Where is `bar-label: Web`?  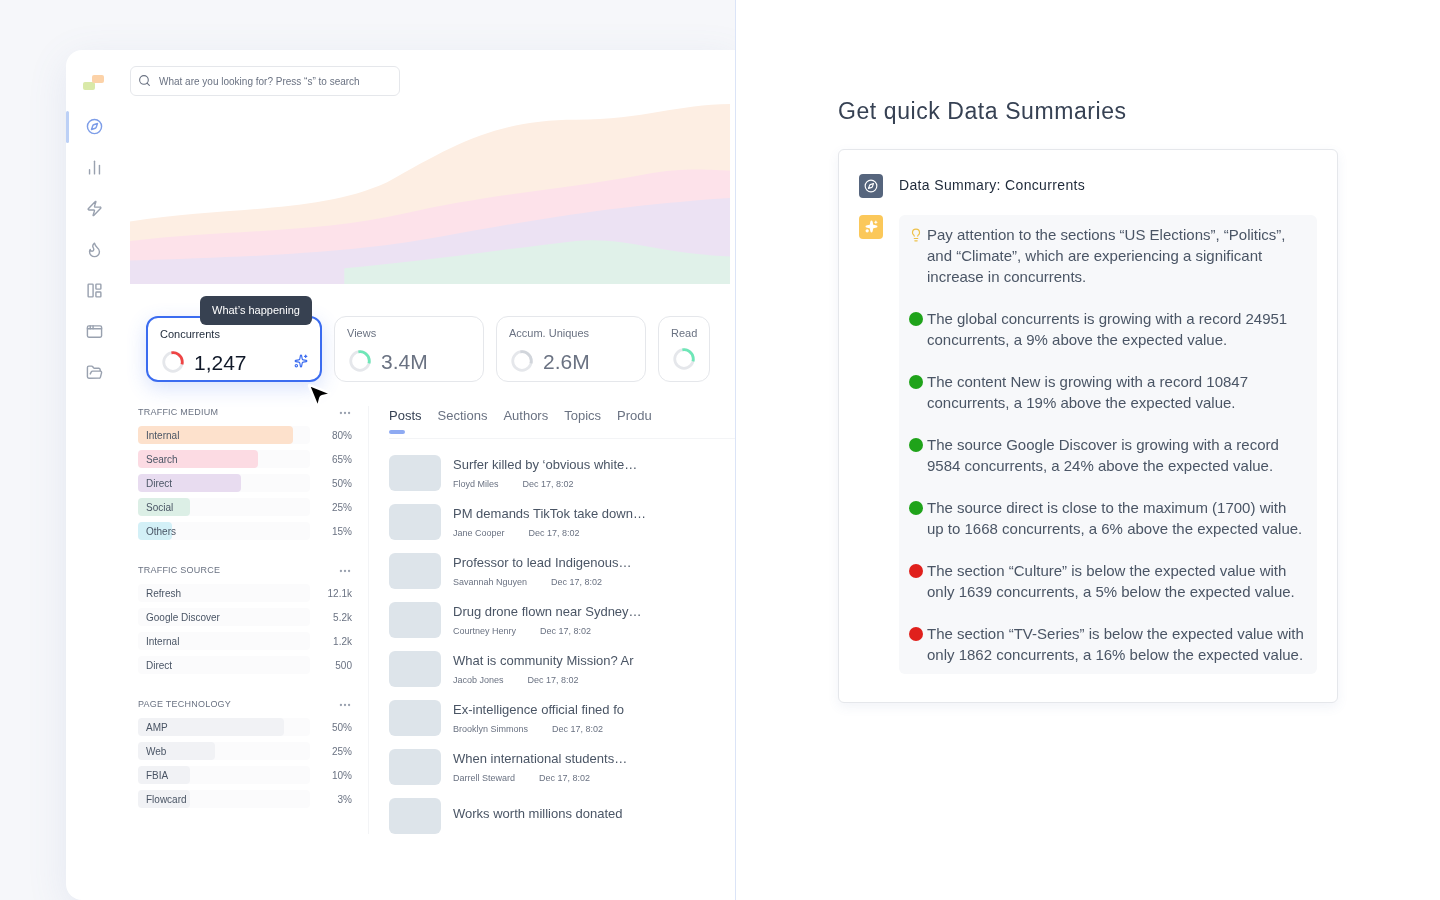
bar-label: Web is located at coordinates (156, 751).